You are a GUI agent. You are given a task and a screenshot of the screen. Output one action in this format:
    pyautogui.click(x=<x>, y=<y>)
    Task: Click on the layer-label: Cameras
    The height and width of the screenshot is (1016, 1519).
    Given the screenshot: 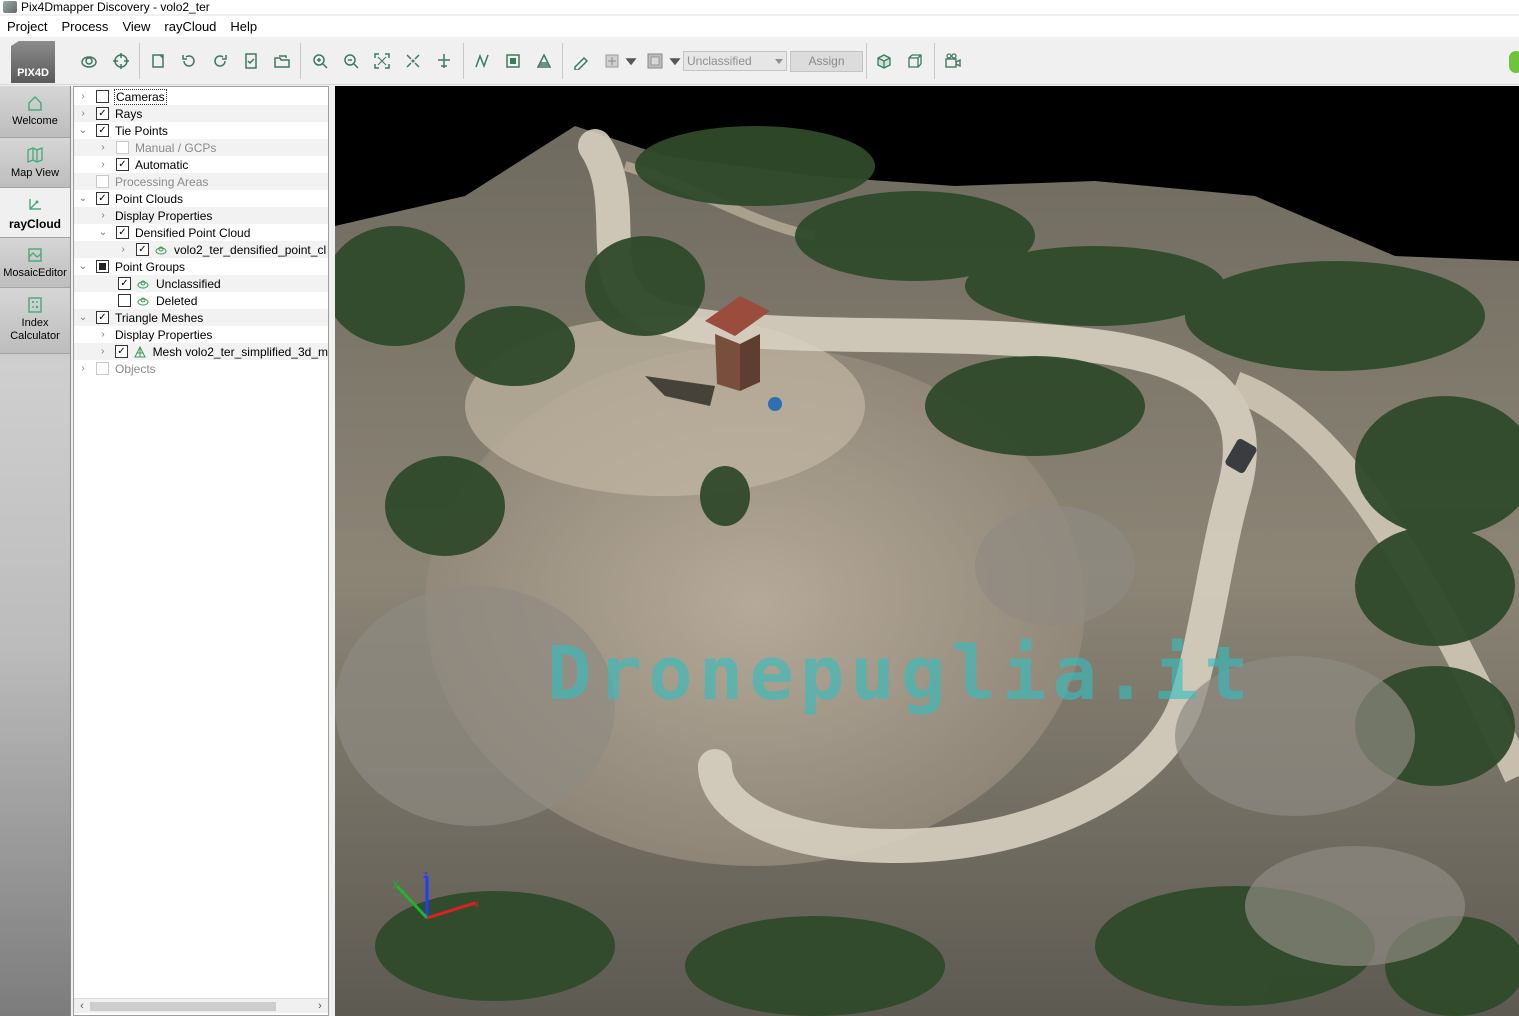 What is the action you would take?
    pyautogui.click(x=140, y=96)
    